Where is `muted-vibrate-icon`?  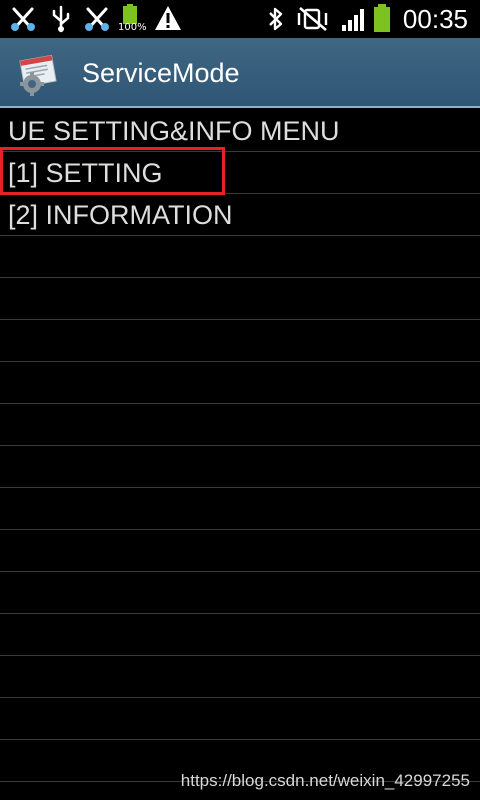
muted-vibrate-icon is located at coordinates (313, 19).